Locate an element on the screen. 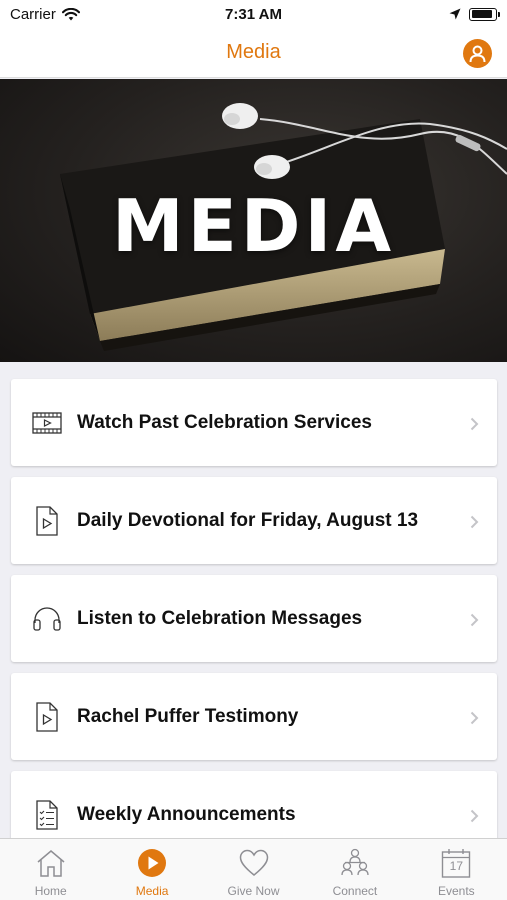  tab-media: Media is located at coordinates (151, 869).